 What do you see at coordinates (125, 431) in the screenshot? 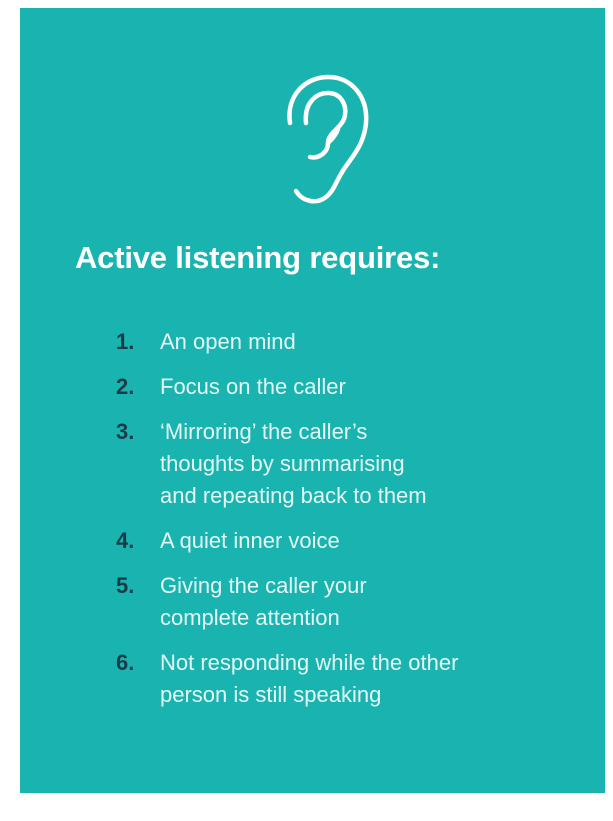
I see `item-number: 3.` at bounding box center [125, 431].